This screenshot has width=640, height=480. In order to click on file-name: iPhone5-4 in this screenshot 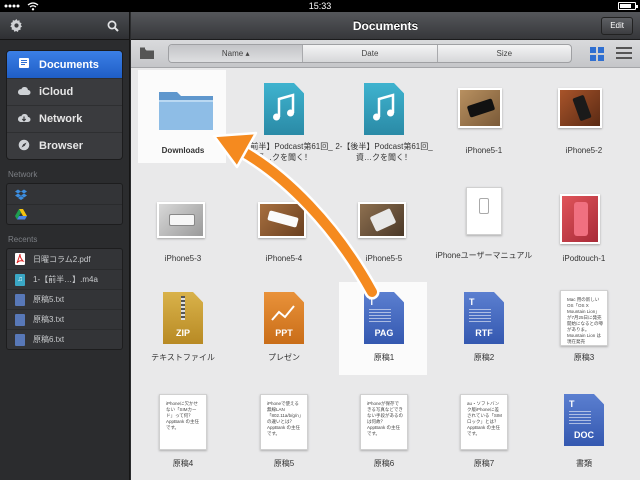, I will do `click(284, 258)`.